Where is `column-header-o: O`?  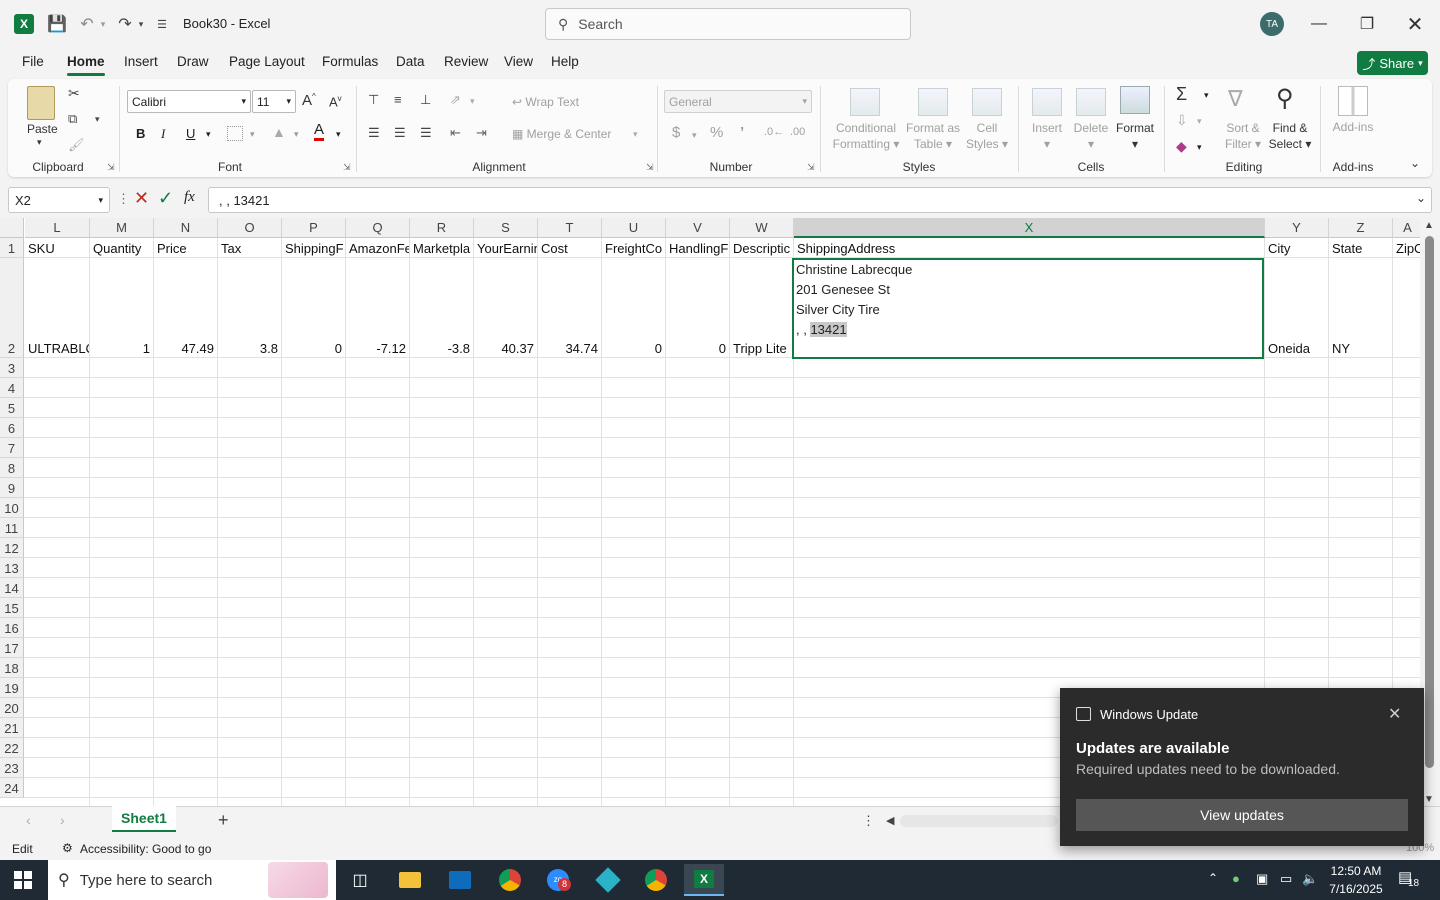
column-header-o: O is located at coordinates (250, 228).